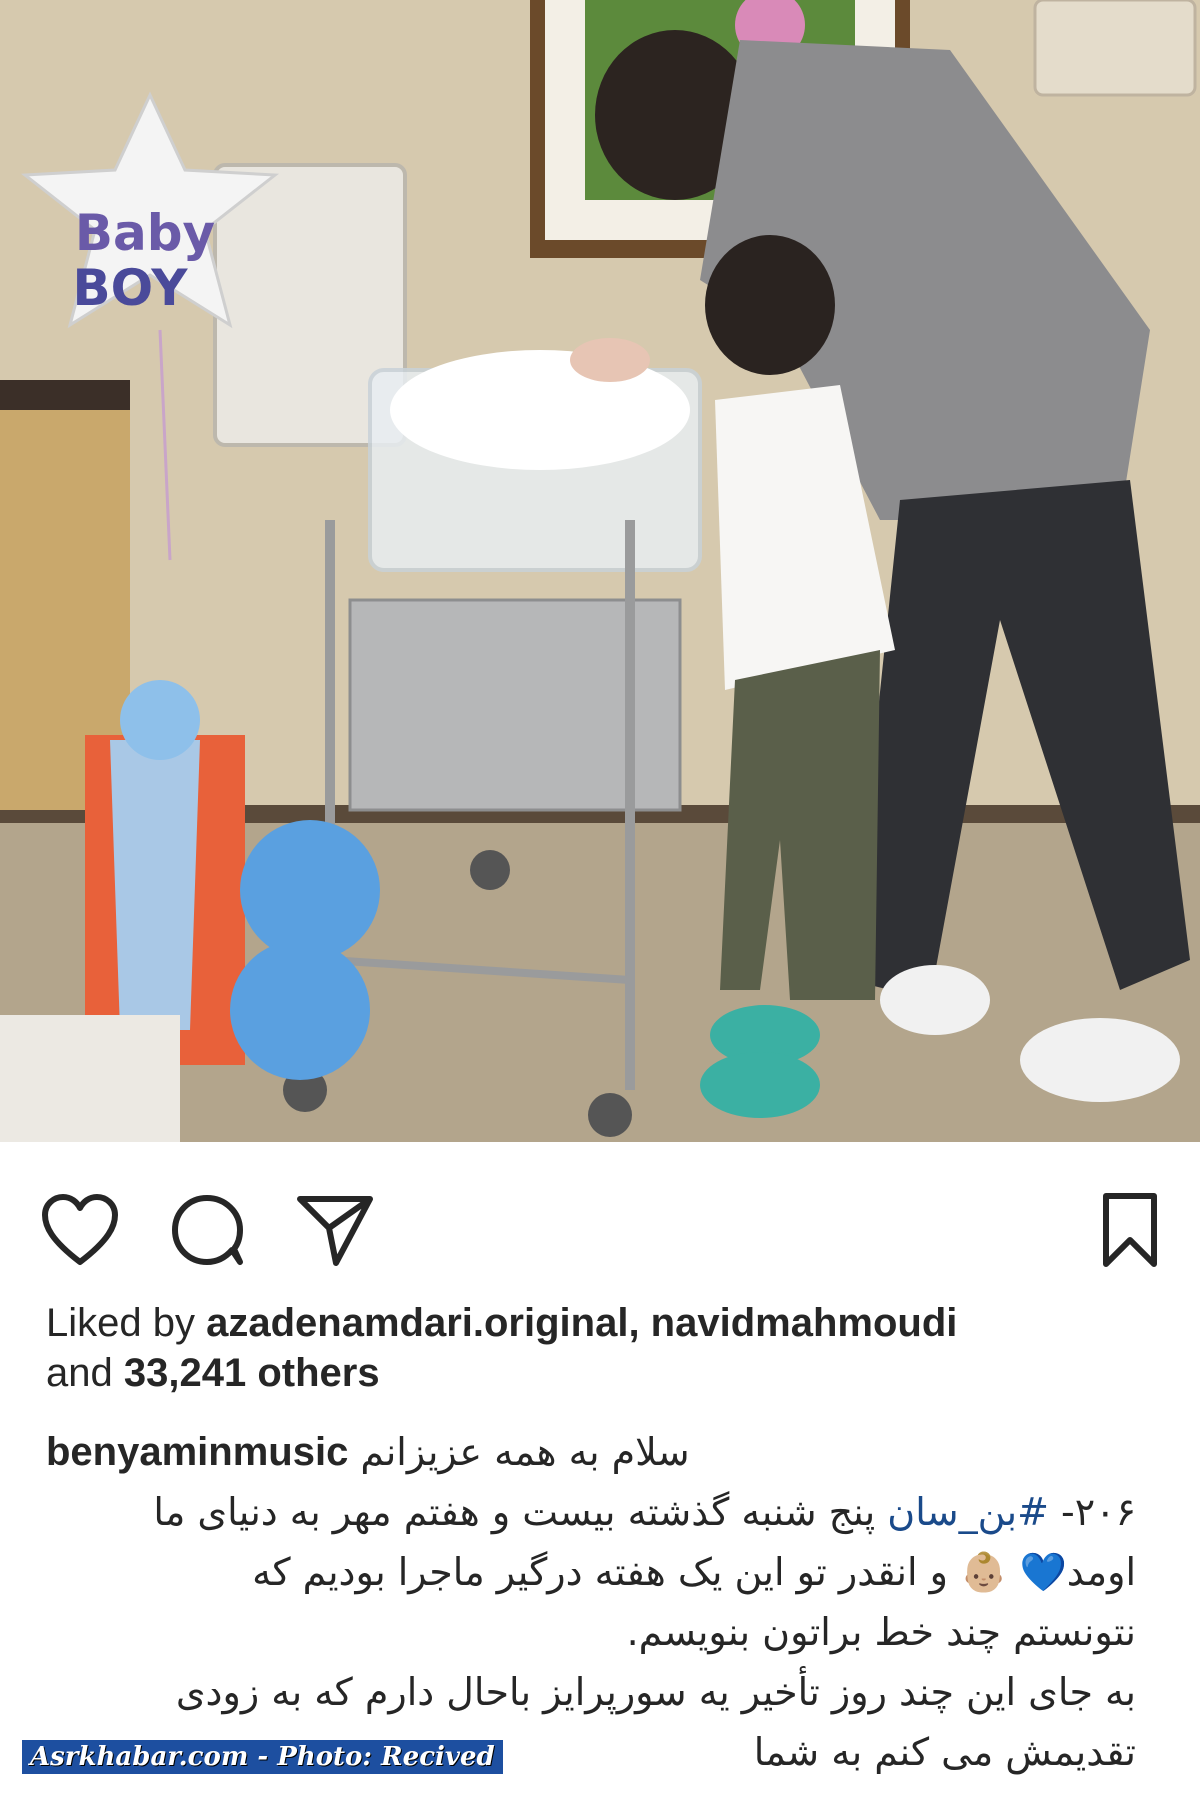 The image size is (1200, 1798). I want to click on balloon-text-boy: BOY, so click(130, 288).